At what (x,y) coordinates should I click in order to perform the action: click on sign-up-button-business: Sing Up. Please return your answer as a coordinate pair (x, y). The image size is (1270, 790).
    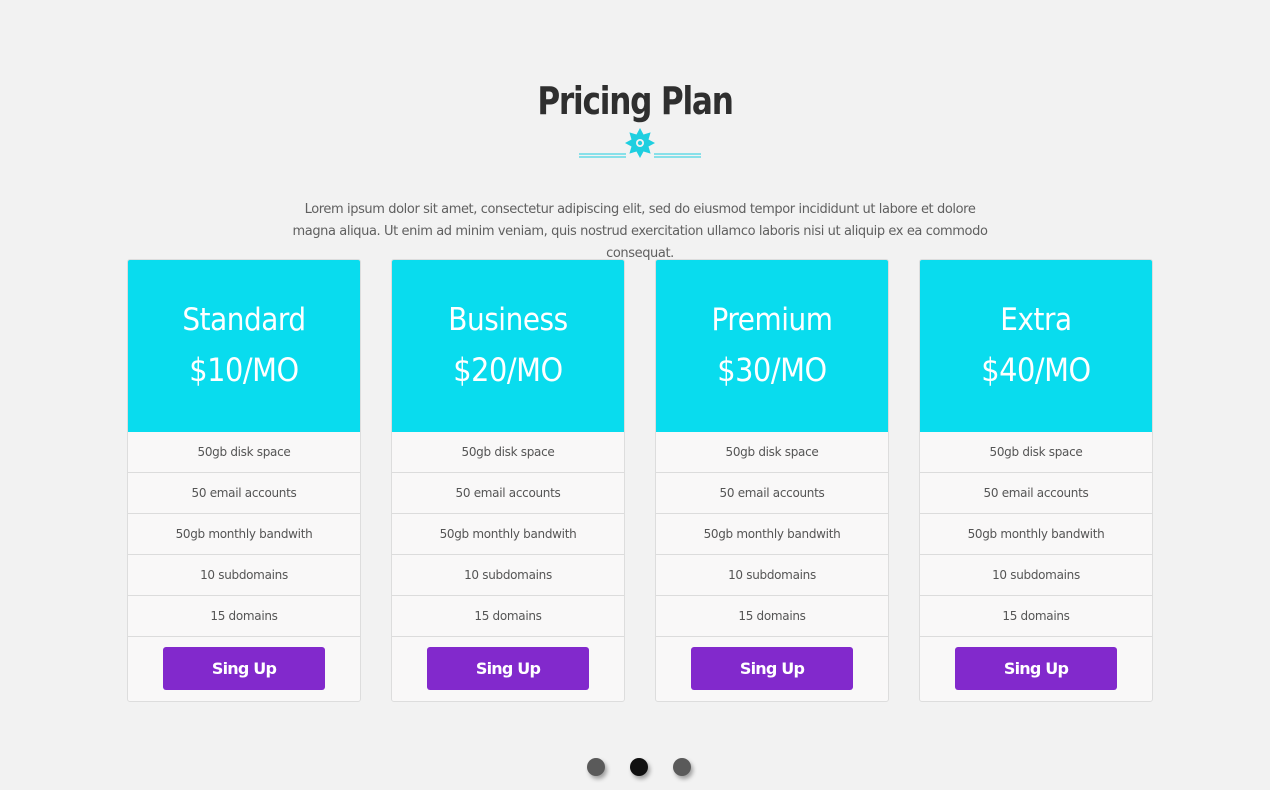
    Looking at the image, I should click on (508, 668).